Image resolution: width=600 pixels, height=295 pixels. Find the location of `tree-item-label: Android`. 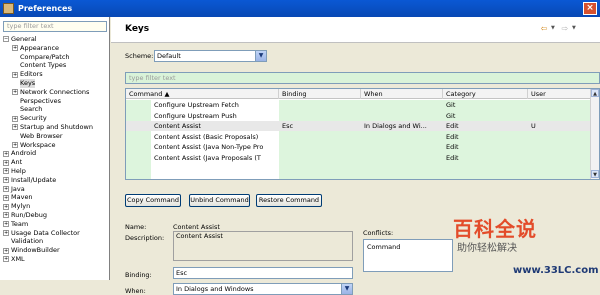

tree-item-label: Android is located at coordinates (24, 153).